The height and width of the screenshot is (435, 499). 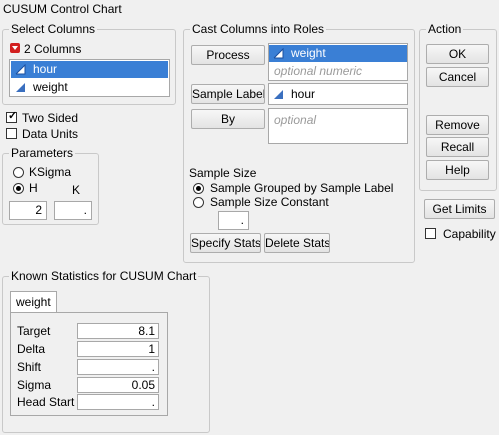 What do you see at coordinates (228, 55) in the screenshot?
I see `process-button: Process` at bounding box center [228, 55].